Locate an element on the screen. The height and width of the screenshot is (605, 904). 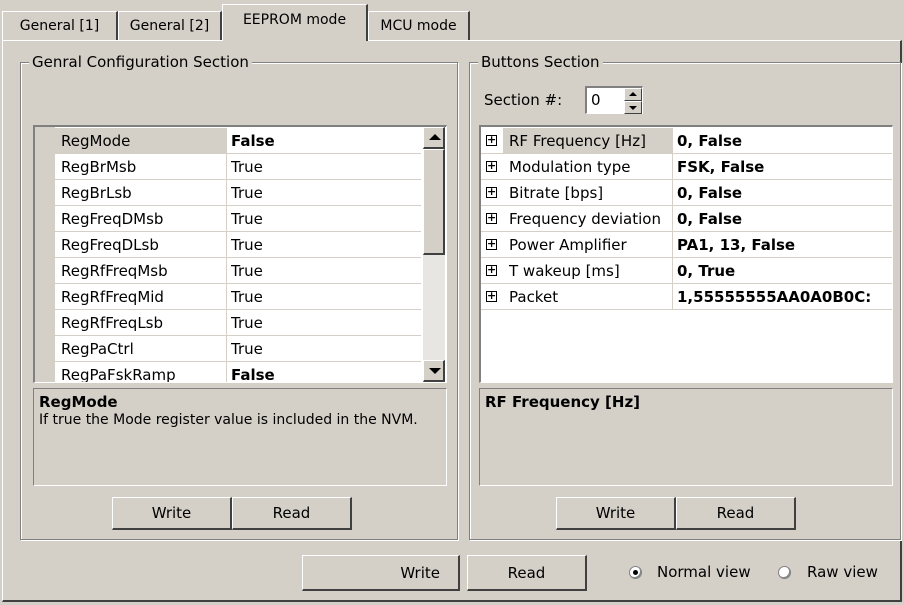
grid-cell-name: Modulation type is located at coordinates (588, 166).